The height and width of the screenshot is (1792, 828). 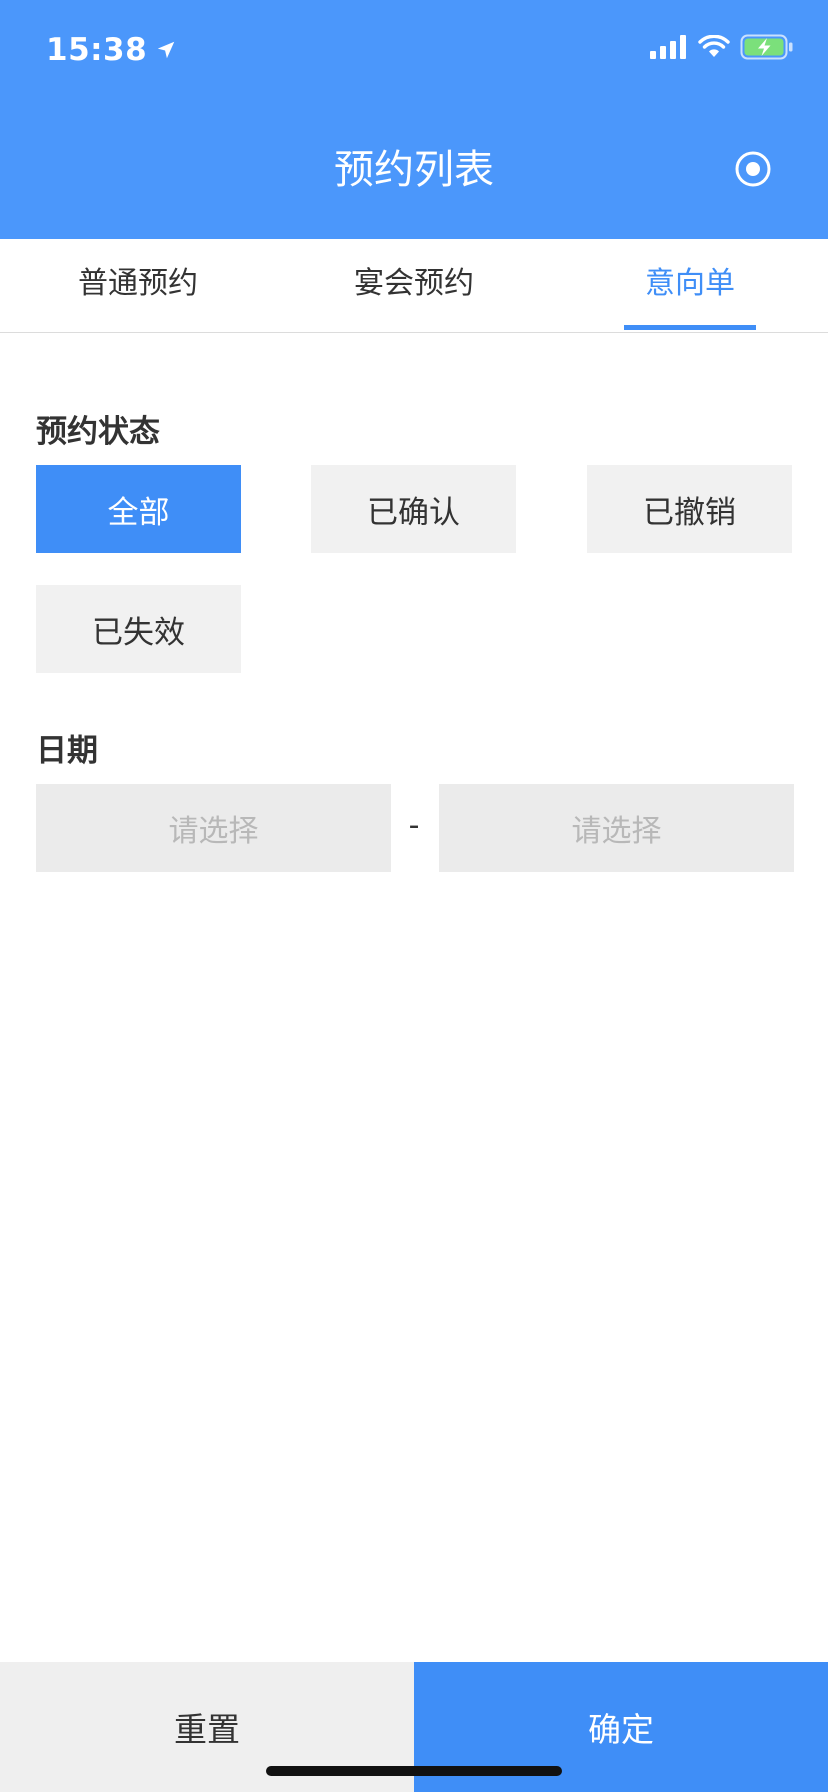 What do you see at coordinates (414, 170) in the screenshot?
I see `page-title: 预约列表` at bounding box center [414, 170].